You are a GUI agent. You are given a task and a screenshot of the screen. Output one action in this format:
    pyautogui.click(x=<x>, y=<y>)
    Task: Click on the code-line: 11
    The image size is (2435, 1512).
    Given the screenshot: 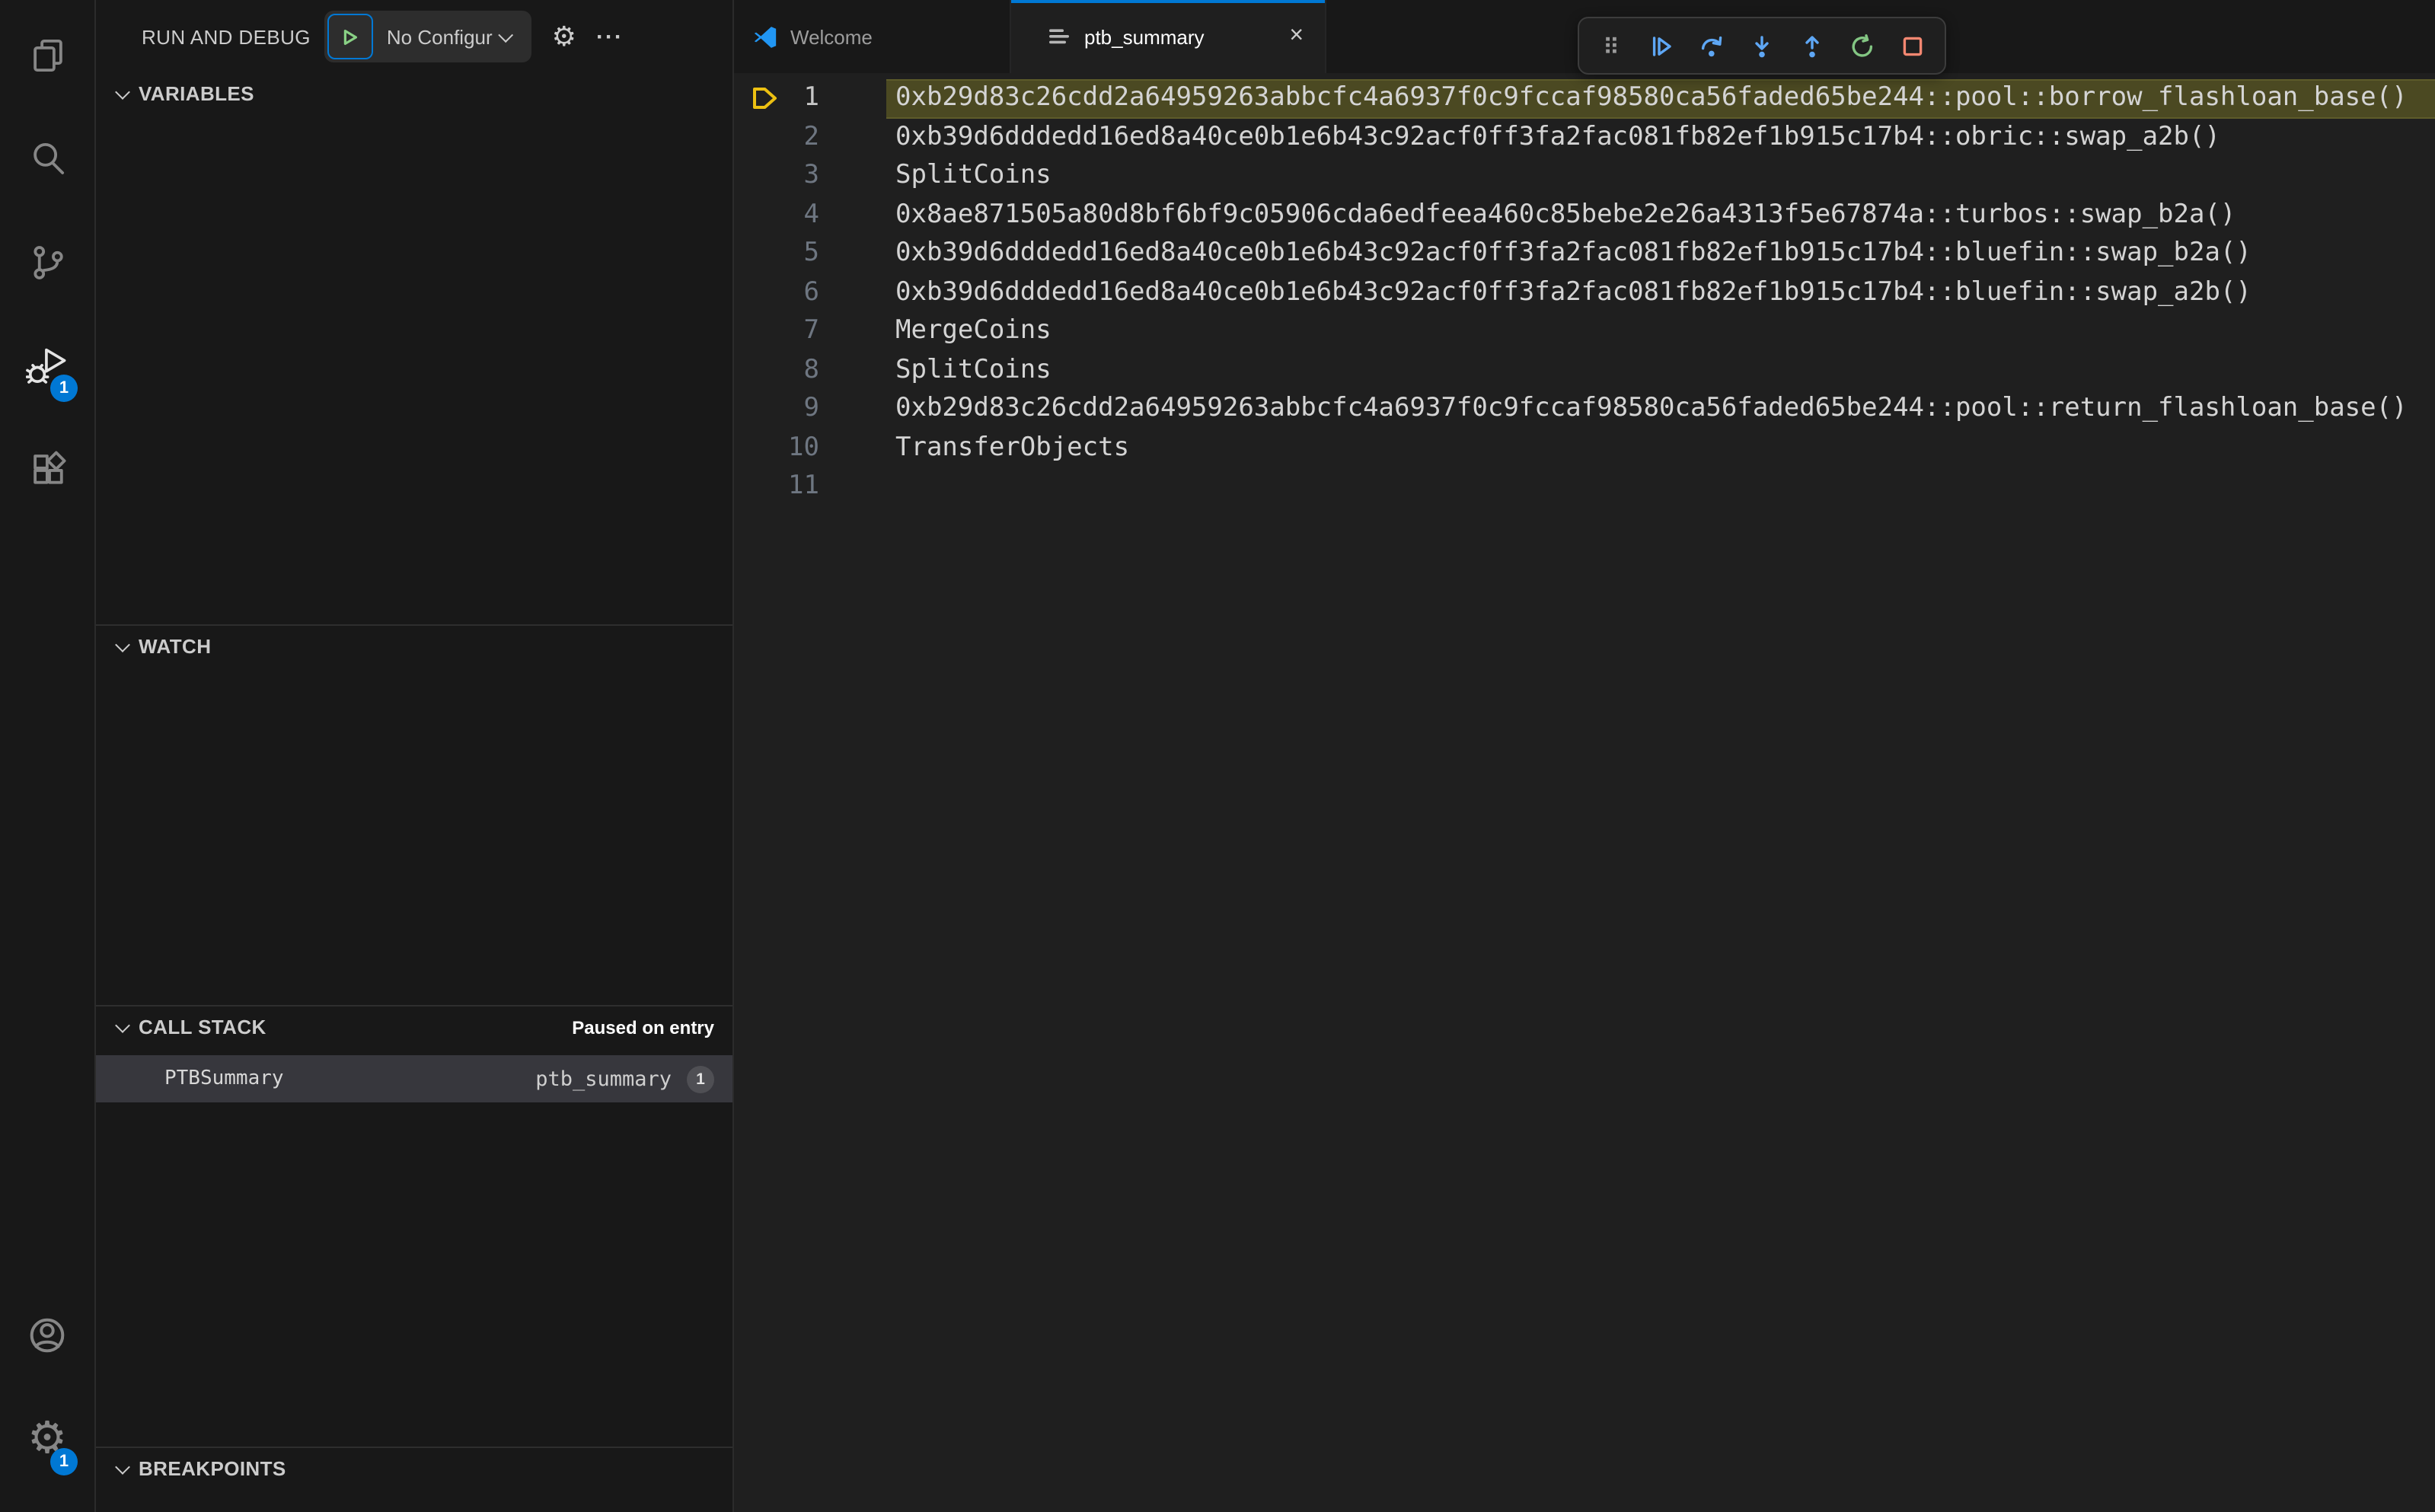 What is the action you would take?
    pyautogui.click(x=1584, y=486)
    